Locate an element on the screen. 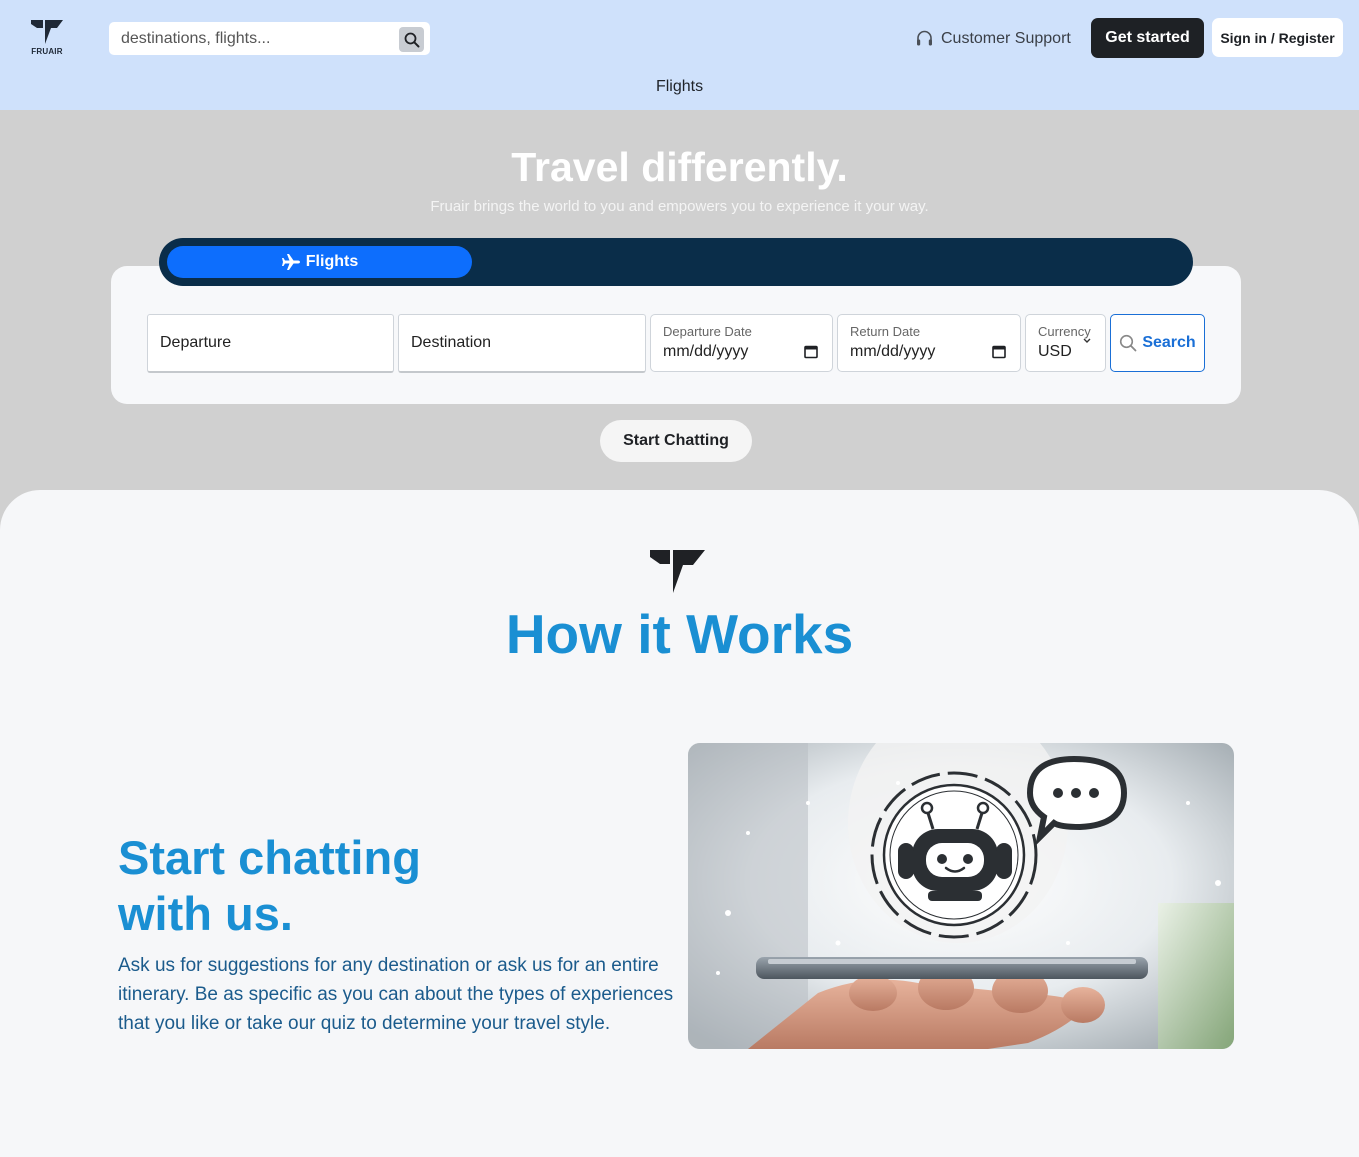  search-button: Search is located at coordinates (1157, 343).